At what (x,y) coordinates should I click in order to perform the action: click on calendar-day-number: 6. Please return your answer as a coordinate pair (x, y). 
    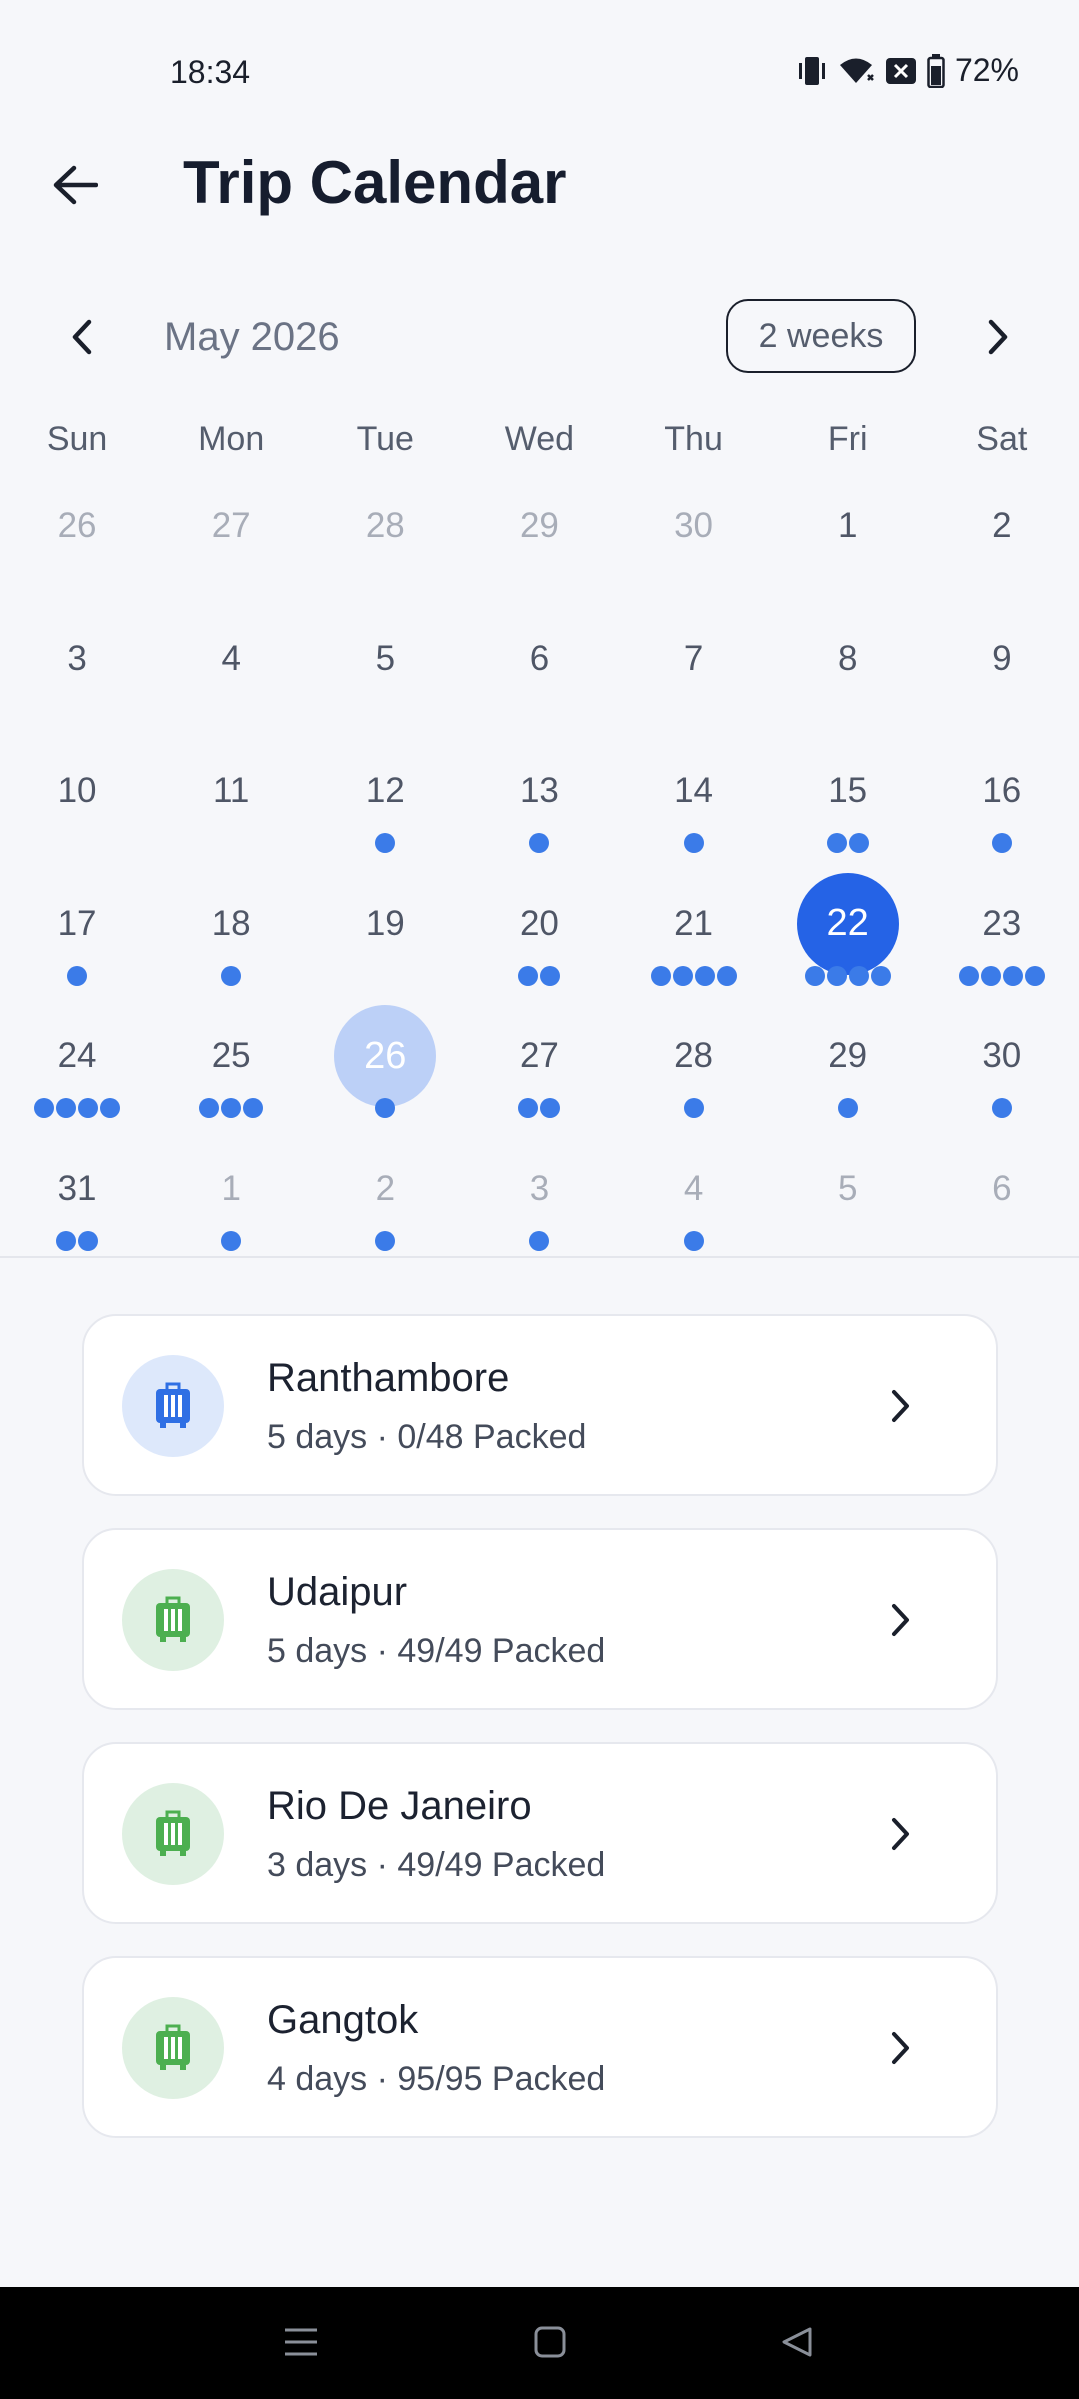
    Looking at the image, I should click on (1002, 1188).